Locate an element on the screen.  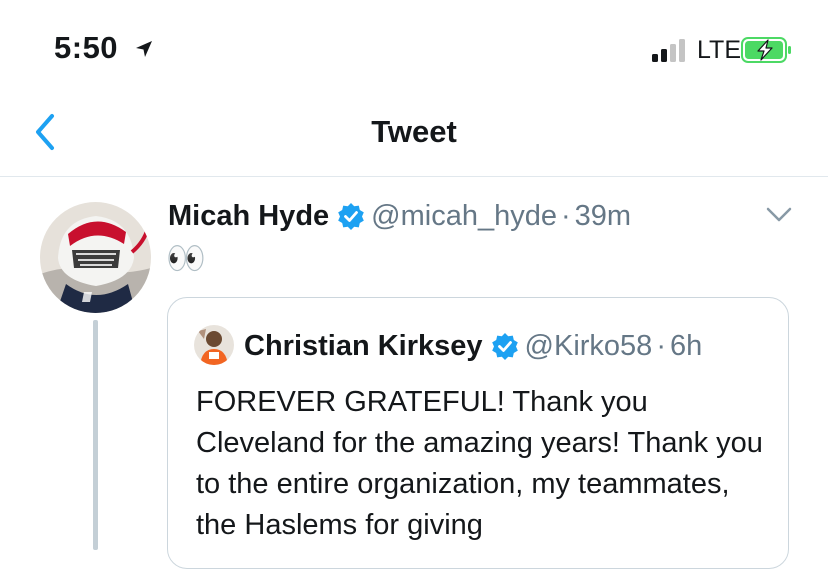
quoted-tweet-time: 6h is located at coordinates (686, 346).